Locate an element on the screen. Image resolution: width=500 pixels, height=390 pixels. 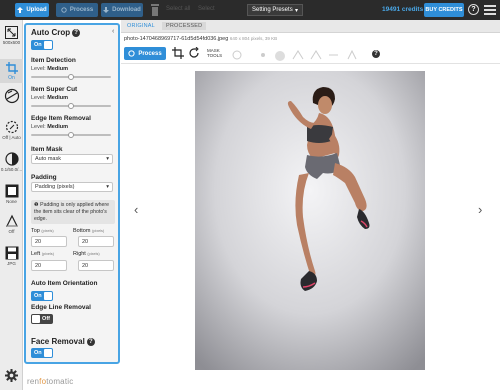
padding-right-label: Right (pixels) is located at coordinates (86, 254).